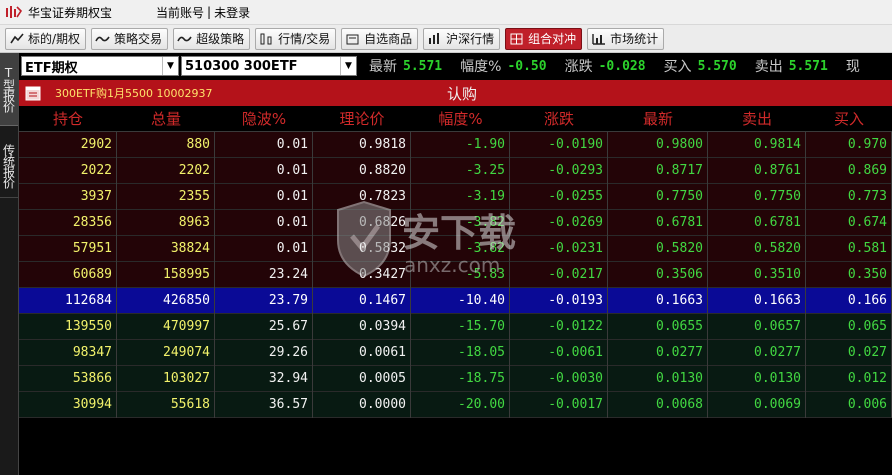 This screenshot has width=892, height=475. Describe the element at coordinates (46, 38) in the screenshot. I see `underlying-option-button: 标的/期权` at that location.